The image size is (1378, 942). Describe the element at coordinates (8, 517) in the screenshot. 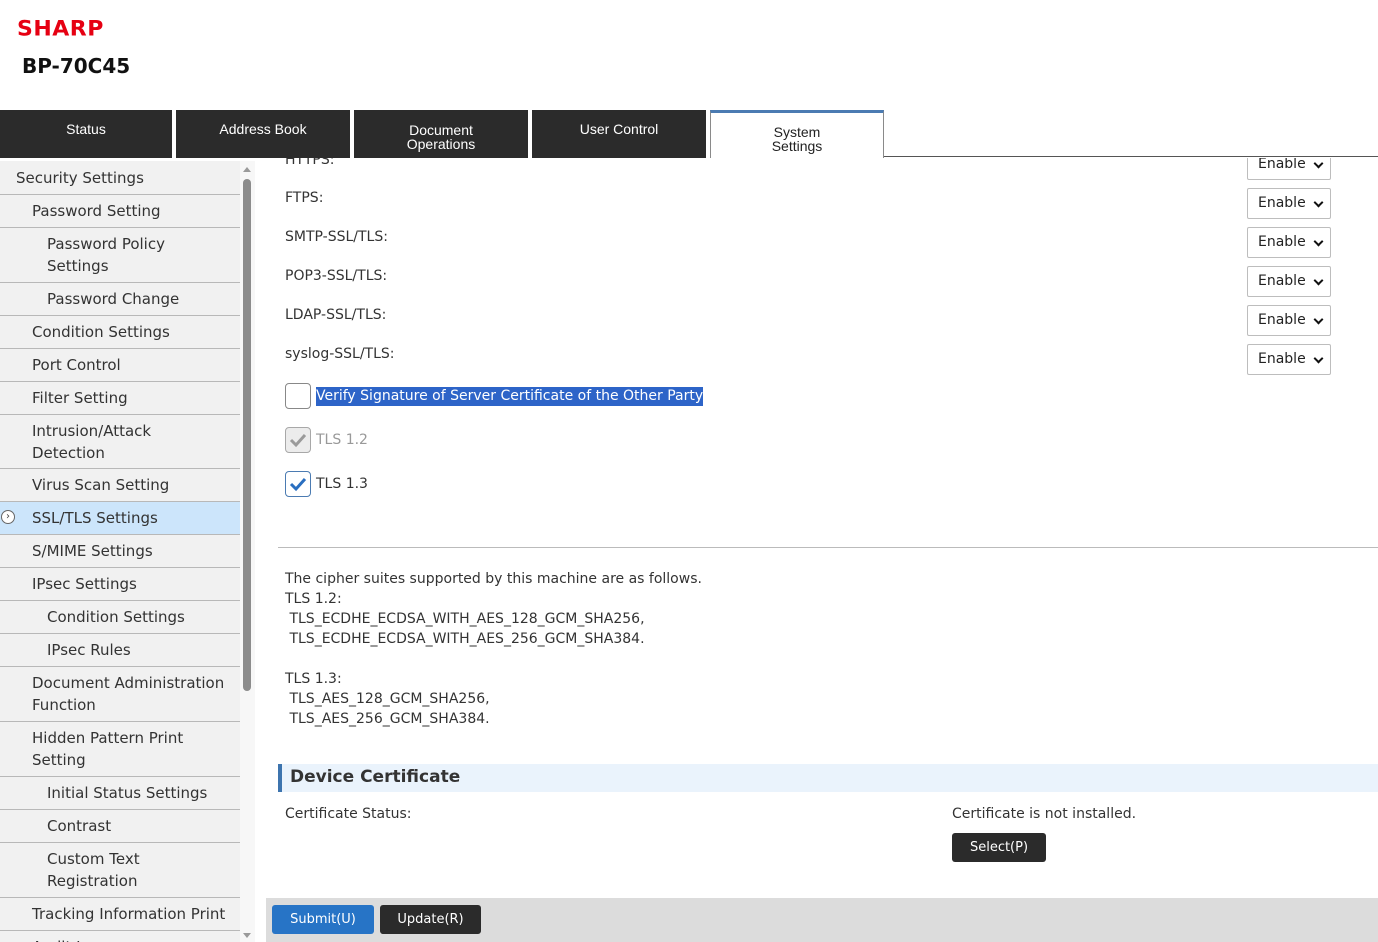

I see `chevron-right-icon: ›` at that location.